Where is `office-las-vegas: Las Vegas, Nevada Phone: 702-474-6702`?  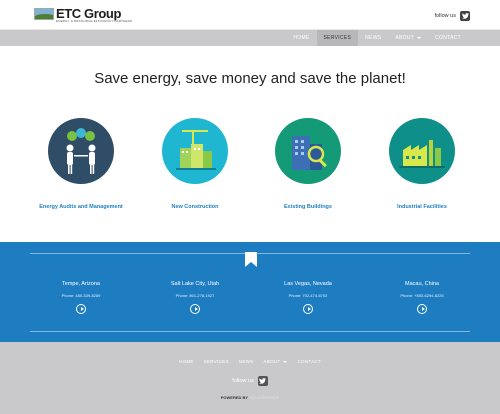
office-las-vegas: Las Vegas, Nevada Phone: 702-474-6702 is located at coordinates (308, 297).